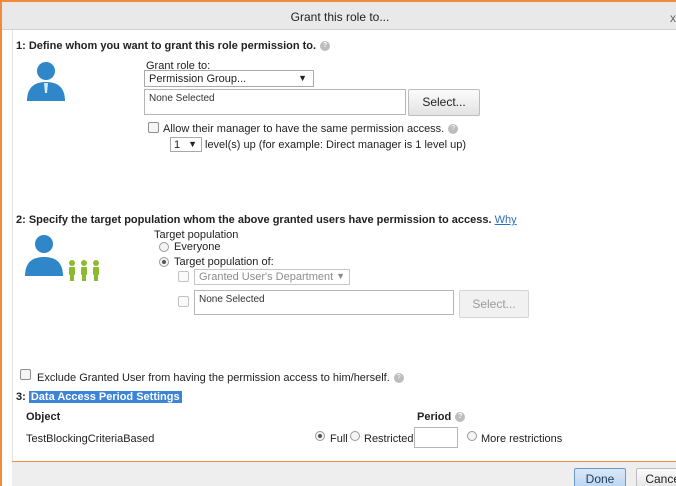 This screenshot has width=676, height=486. What do you see at coordinates (196, 235) in the screenshot?
I see `target-population-label: Target population` at bounding box center [196, 235].